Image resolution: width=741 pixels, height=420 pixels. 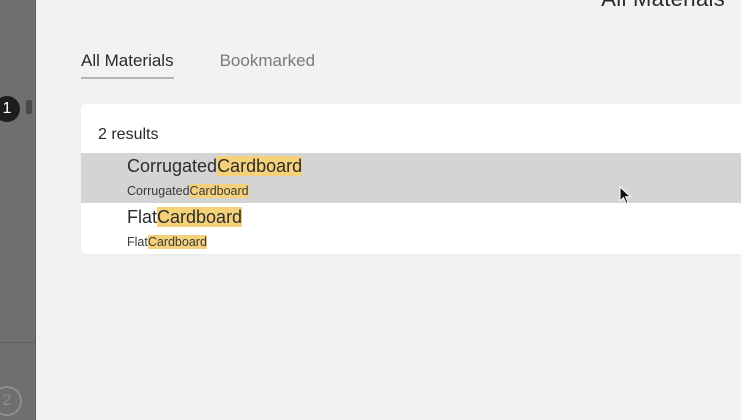 I want to click on mouse-pointer-icon, so click(x=625, y=195).